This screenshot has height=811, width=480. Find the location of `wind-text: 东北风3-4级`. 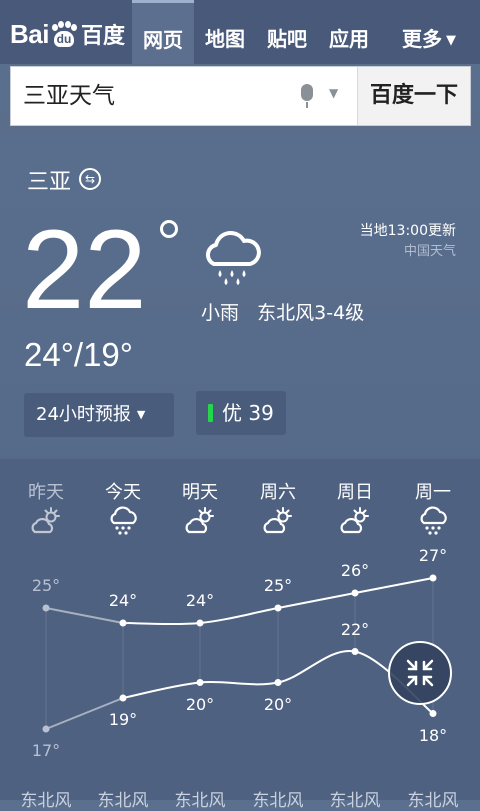

wind-text: 东北风3-4级 is located at coordinates (311, 313).